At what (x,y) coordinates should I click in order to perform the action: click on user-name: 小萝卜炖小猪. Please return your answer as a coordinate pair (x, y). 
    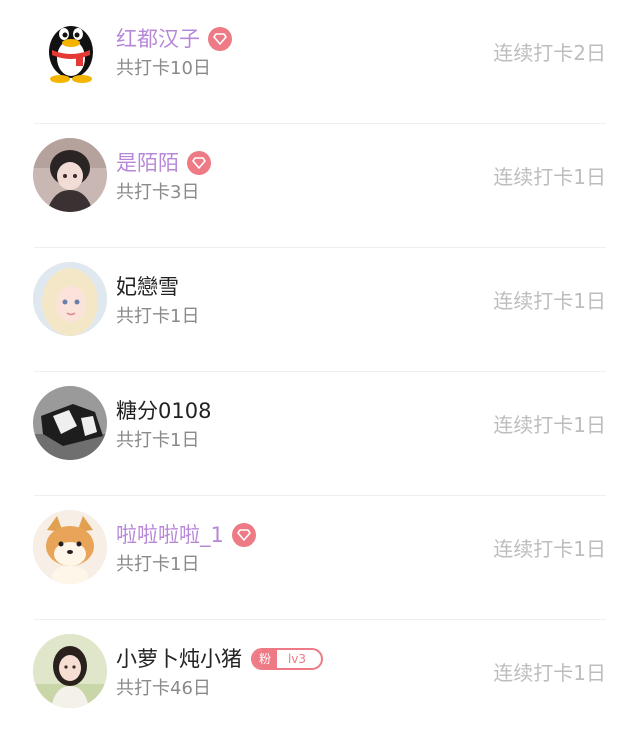
    Looking at the image, I should click on (179, 659).